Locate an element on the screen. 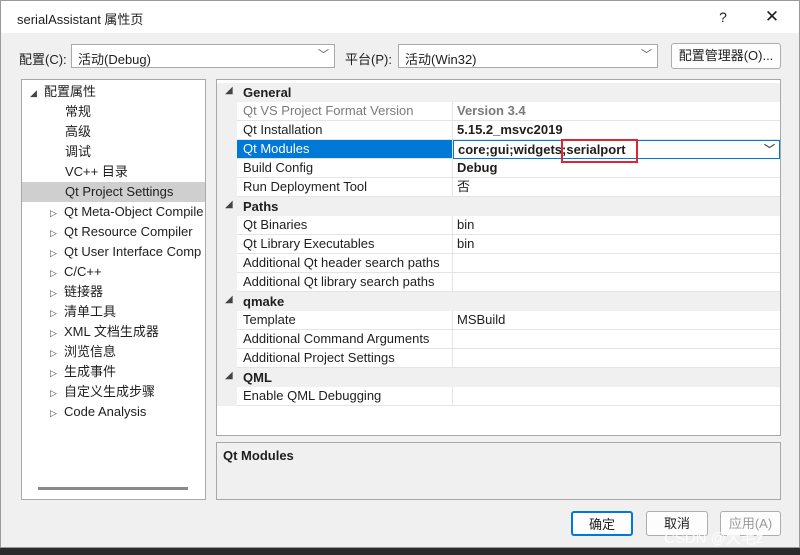 Image resolution: width=800 pixels, height=555 pixels. category-header: ◢ QML is located at coordinates (498, 377).